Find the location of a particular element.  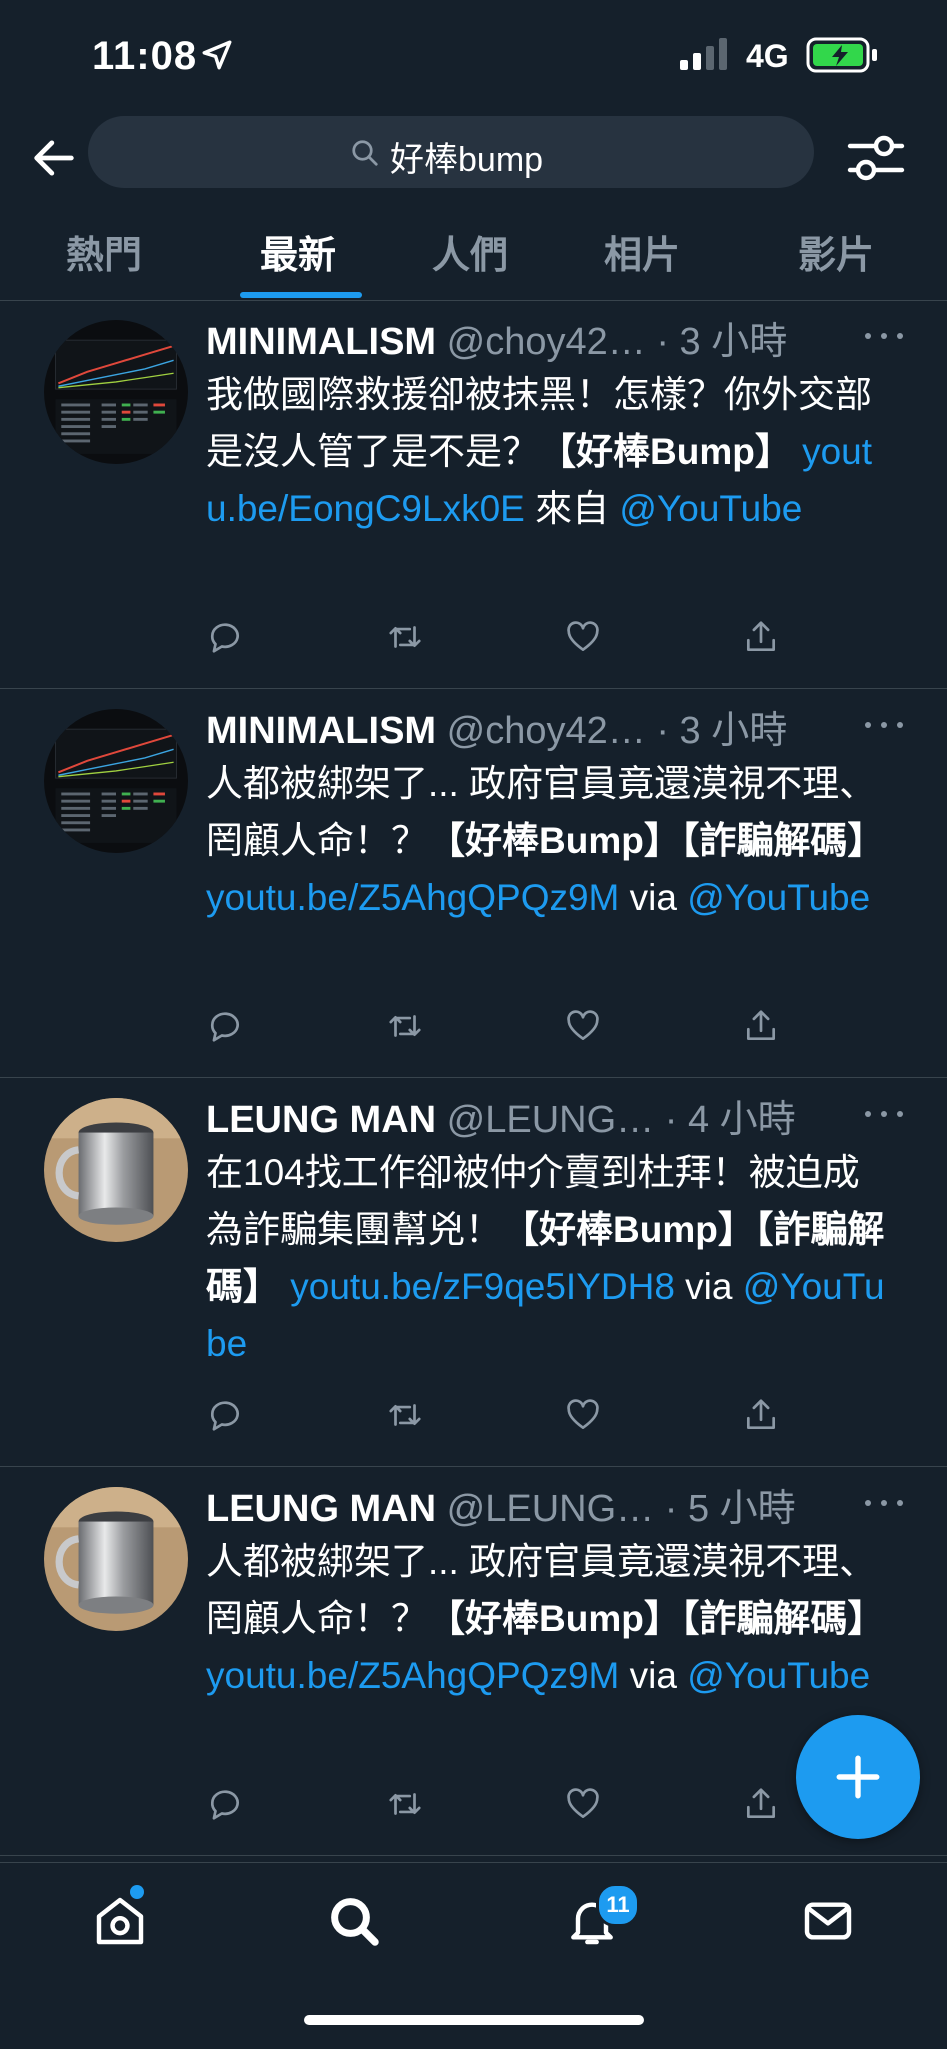

tab-latest: 最新 is located at coordinates (298, 251).